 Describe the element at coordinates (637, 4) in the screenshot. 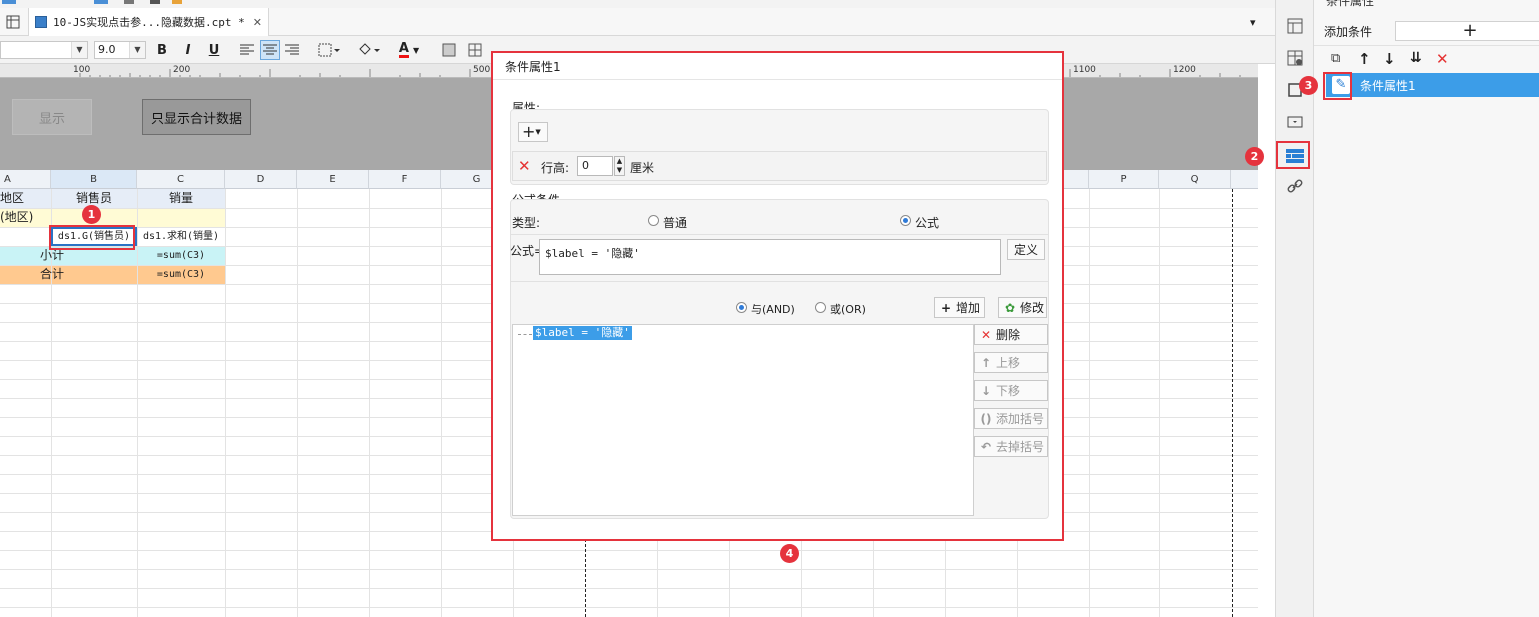

I see `top-menu-strip` at that location.